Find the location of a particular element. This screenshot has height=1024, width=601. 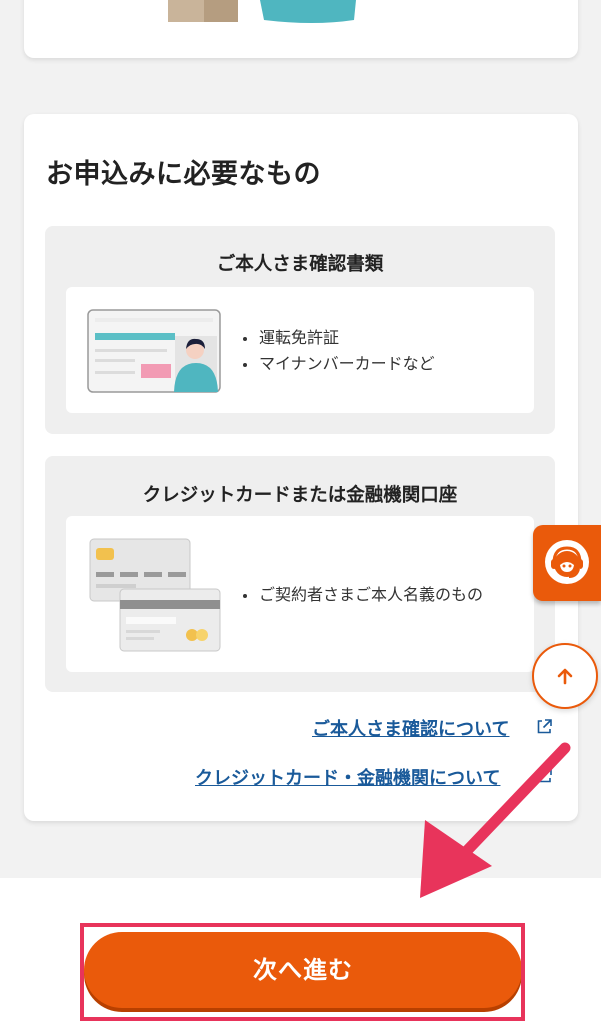

list-item: マイナンバーカードなど is located at coordinates (338, 364).